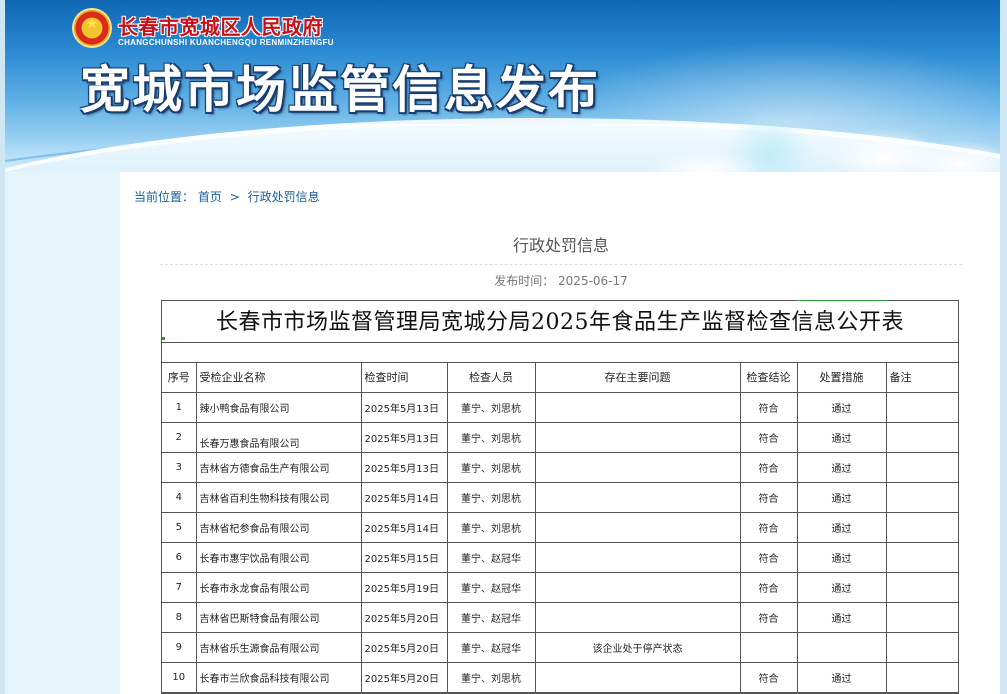  I want to click on title-divider, so click(561, 264).